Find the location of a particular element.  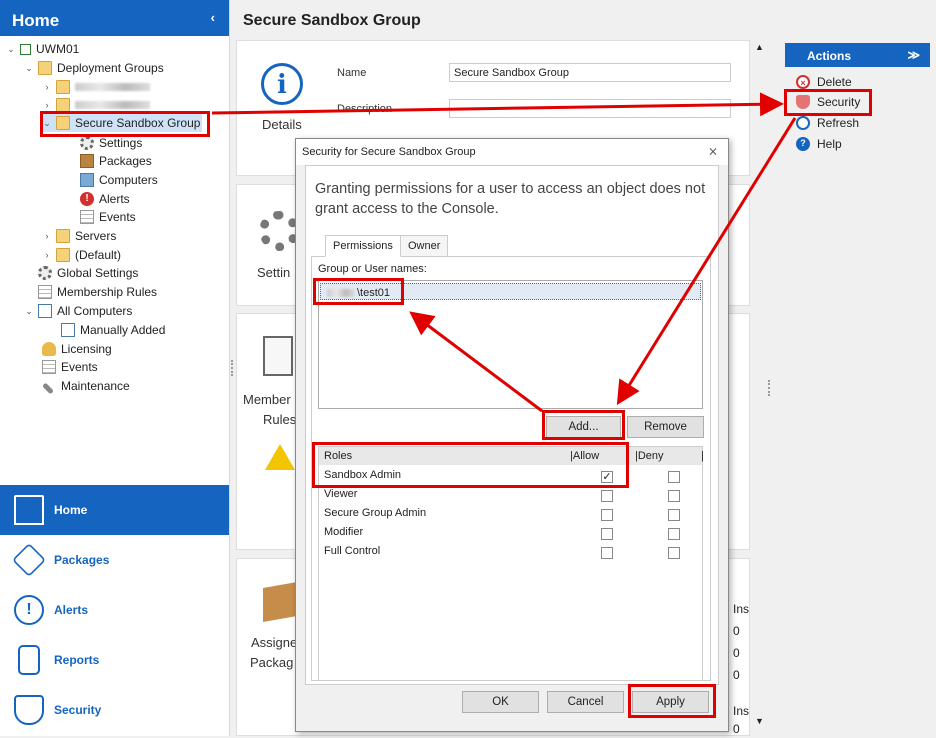

tree-membership-rules: Membership Rules is located at coordinates (97, 292).